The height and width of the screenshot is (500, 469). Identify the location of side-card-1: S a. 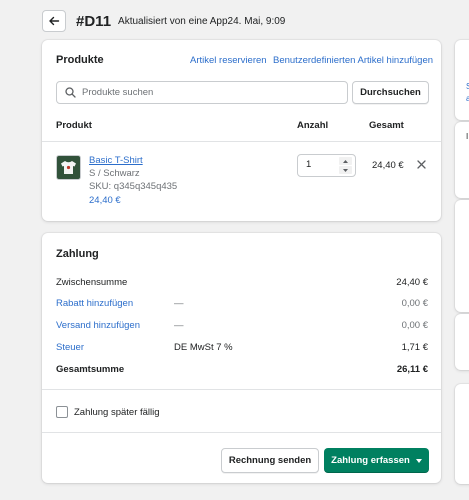
(462, 80).